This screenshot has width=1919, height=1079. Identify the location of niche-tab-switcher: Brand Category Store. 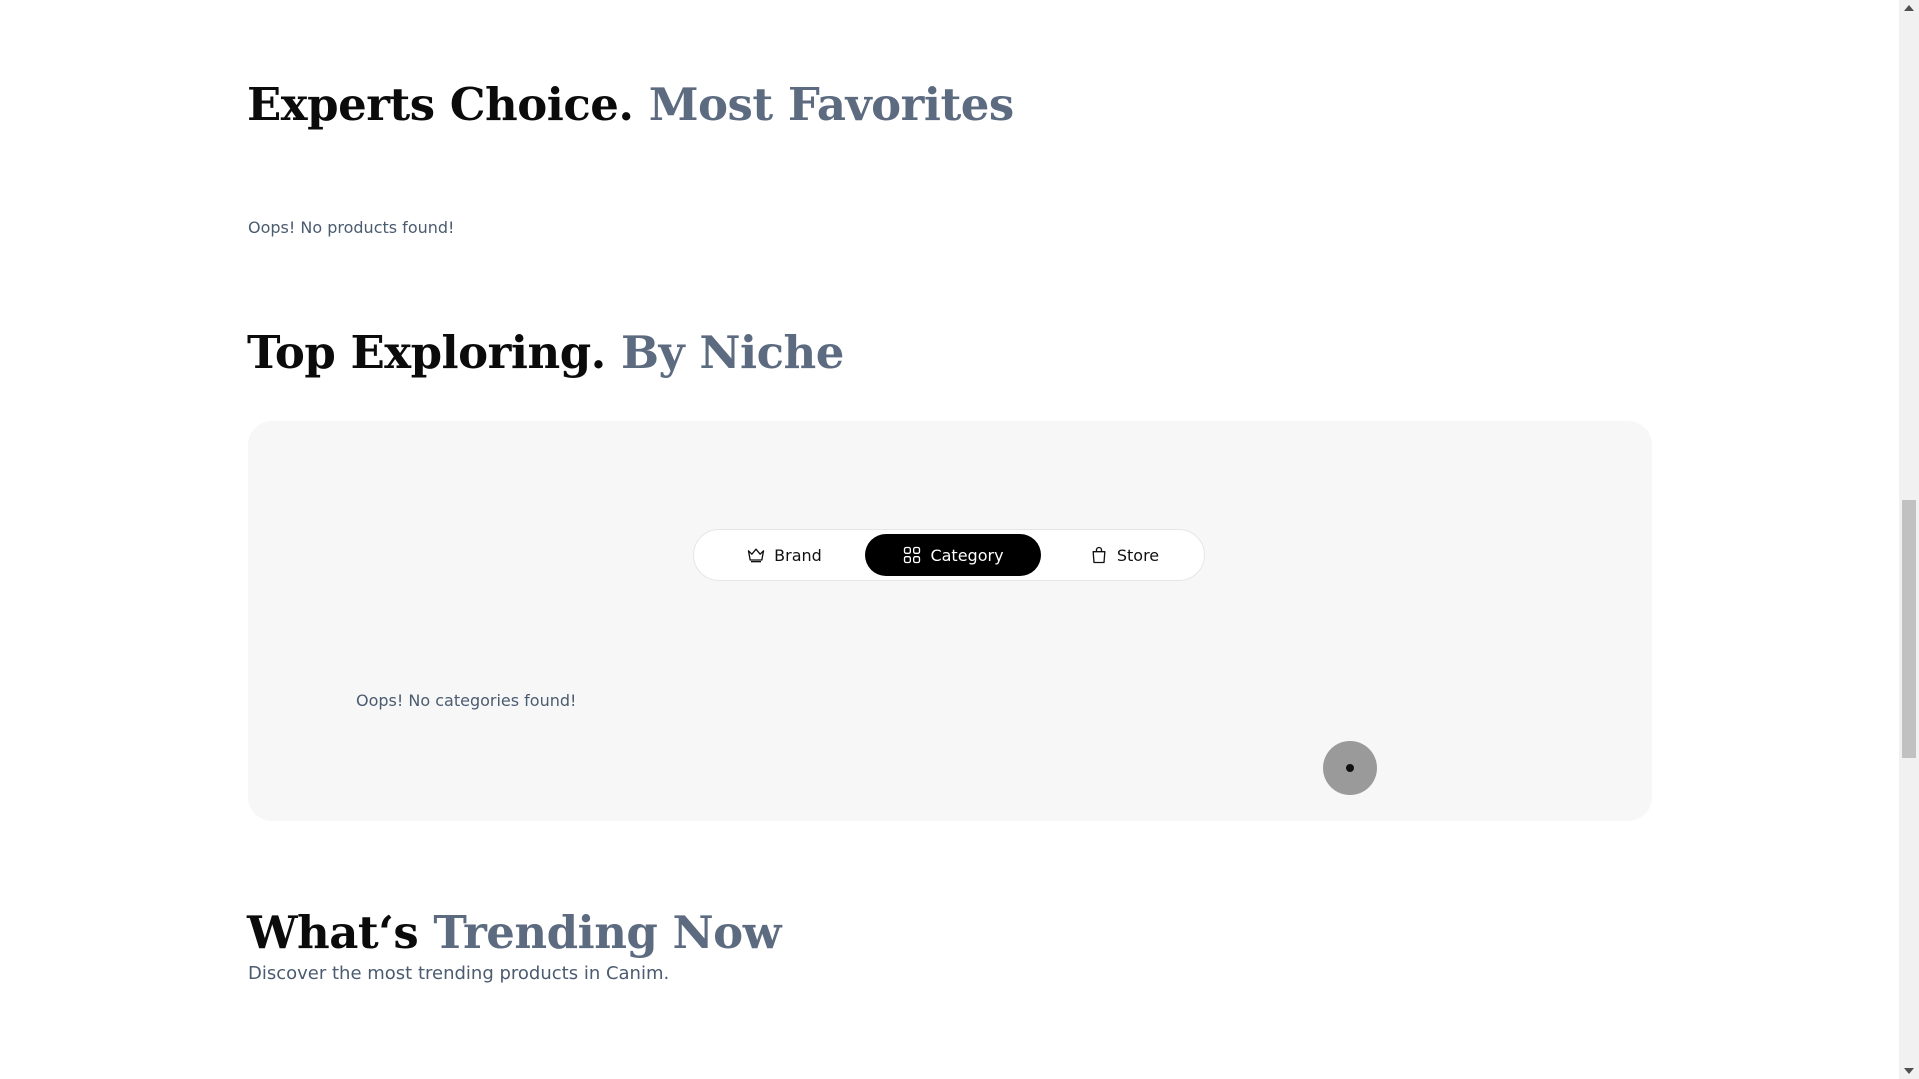
(949, 555).